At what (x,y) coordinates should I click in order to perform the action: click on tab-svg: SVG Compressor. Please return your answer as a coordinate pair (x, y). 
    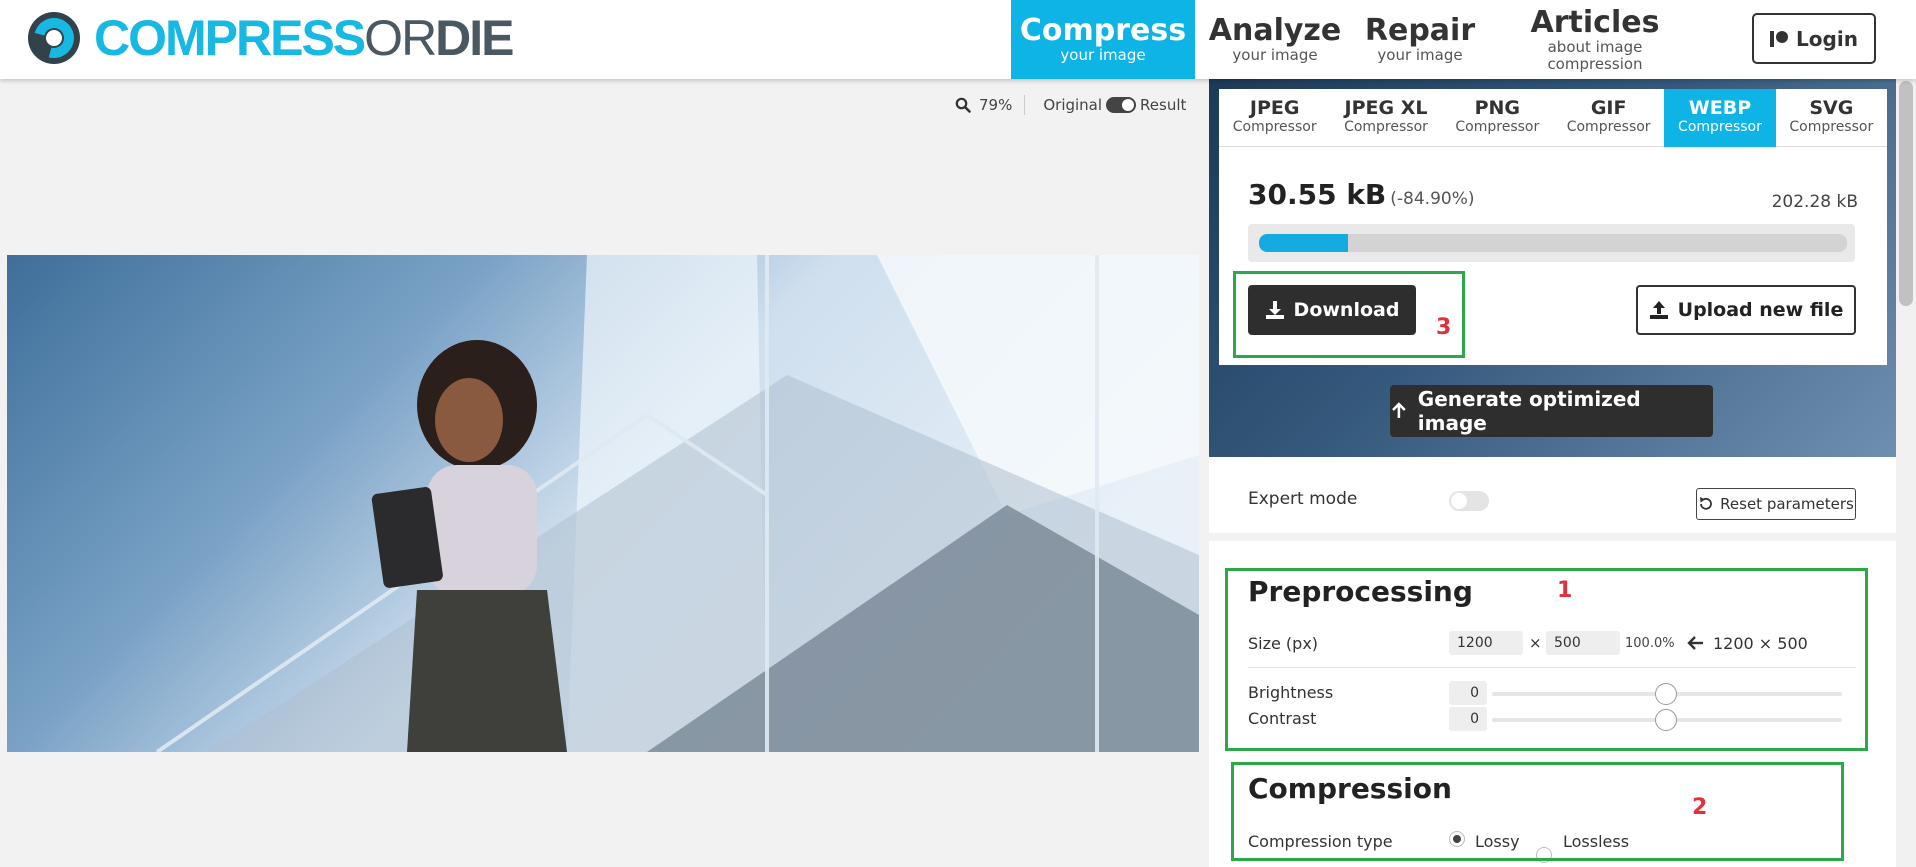
    Looking at the image, I should click on (1831, 118).